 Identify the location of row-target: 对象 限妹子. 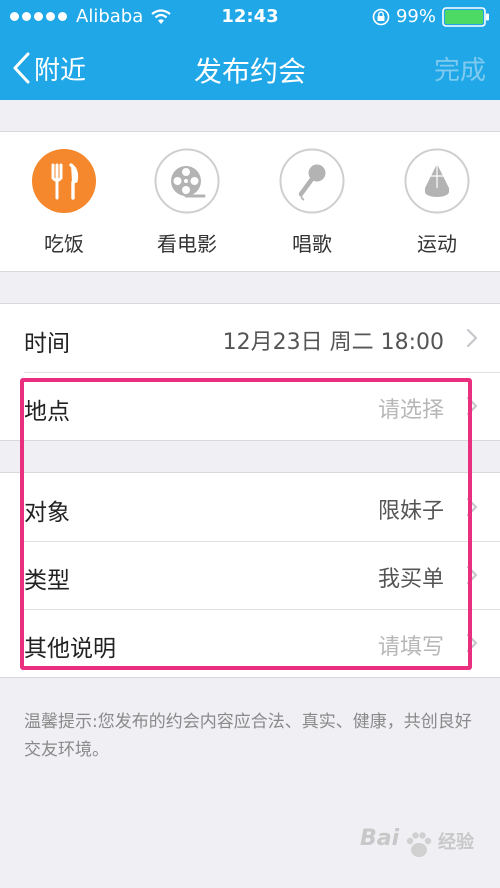
(250, 507).